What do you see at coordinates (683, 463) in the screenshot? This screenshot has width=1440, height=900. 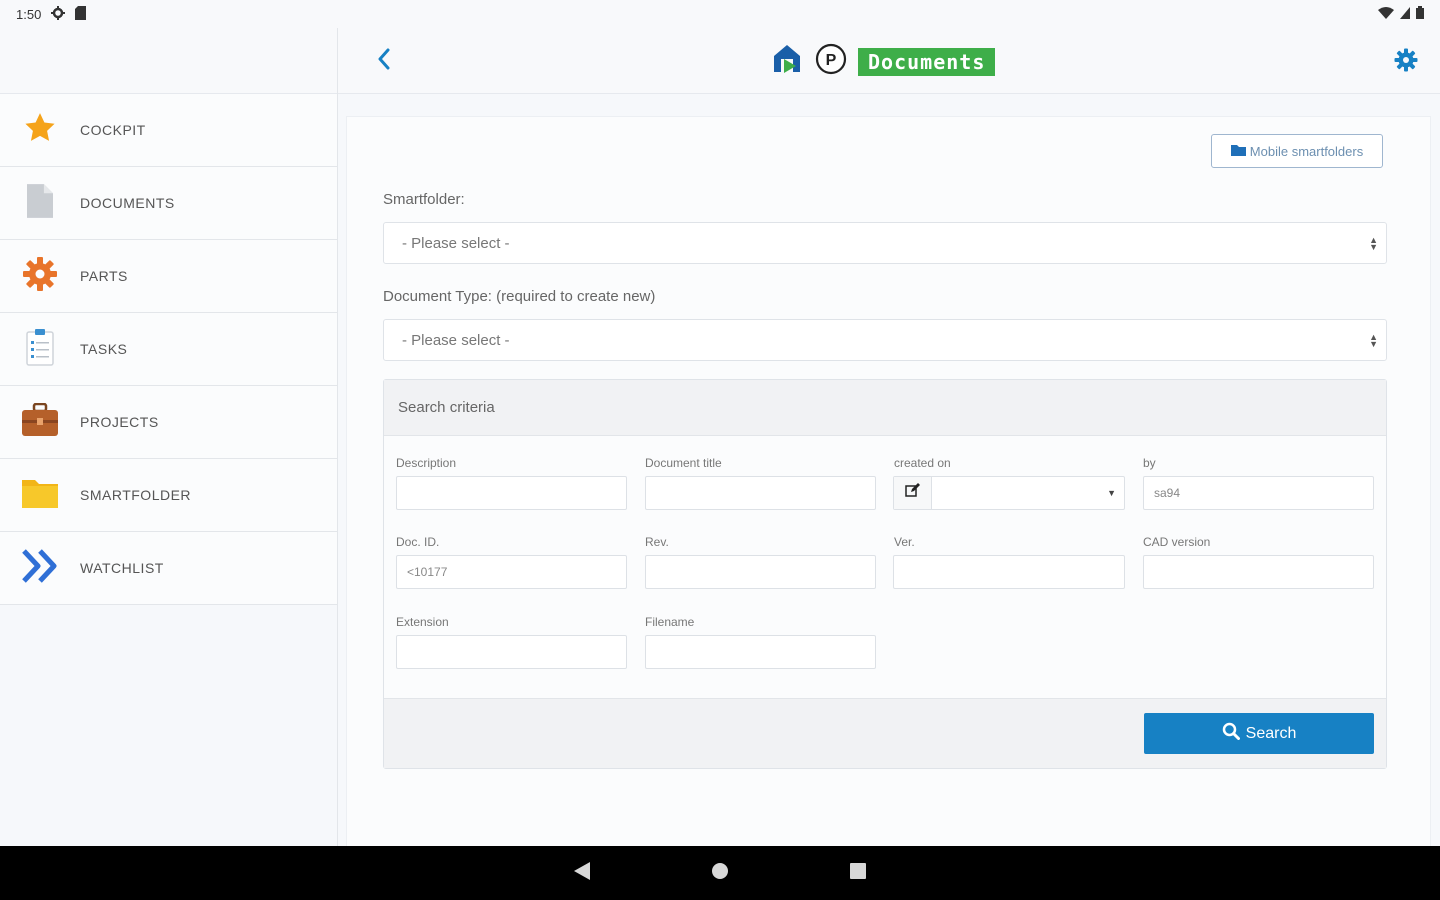 I see `document-title-label: Document title` at bounding box center [683, 463].